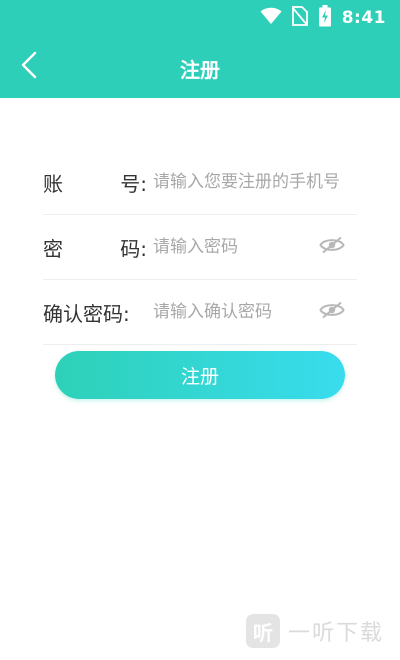 The height and width of the screenshot is (660, 400). Describe the element at coordinates (363, 18) in the screenshot. I see `status-time: 8:41` at that location.